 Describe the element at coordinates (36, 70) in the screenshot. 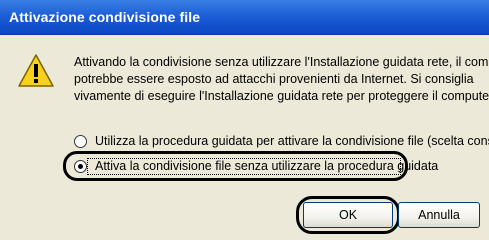

I see `warning-icon` at that location.